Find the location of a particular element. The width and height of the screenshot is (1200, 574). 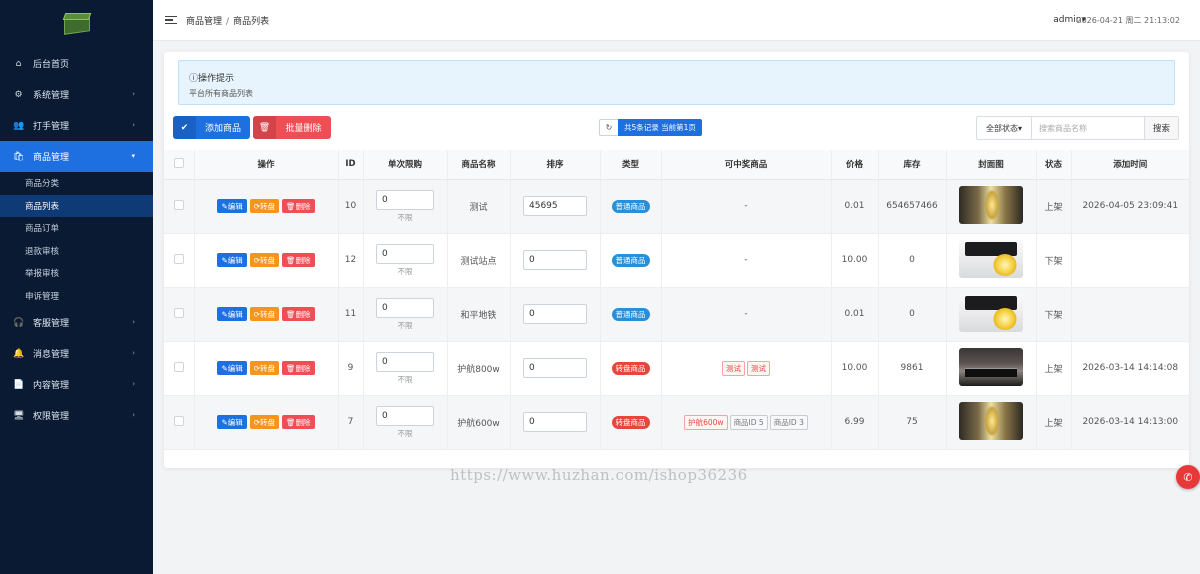

ops-cell: ✎ 编辑 ⟳ 转盘 🗑 删除 is located at coordinates (266, 314).